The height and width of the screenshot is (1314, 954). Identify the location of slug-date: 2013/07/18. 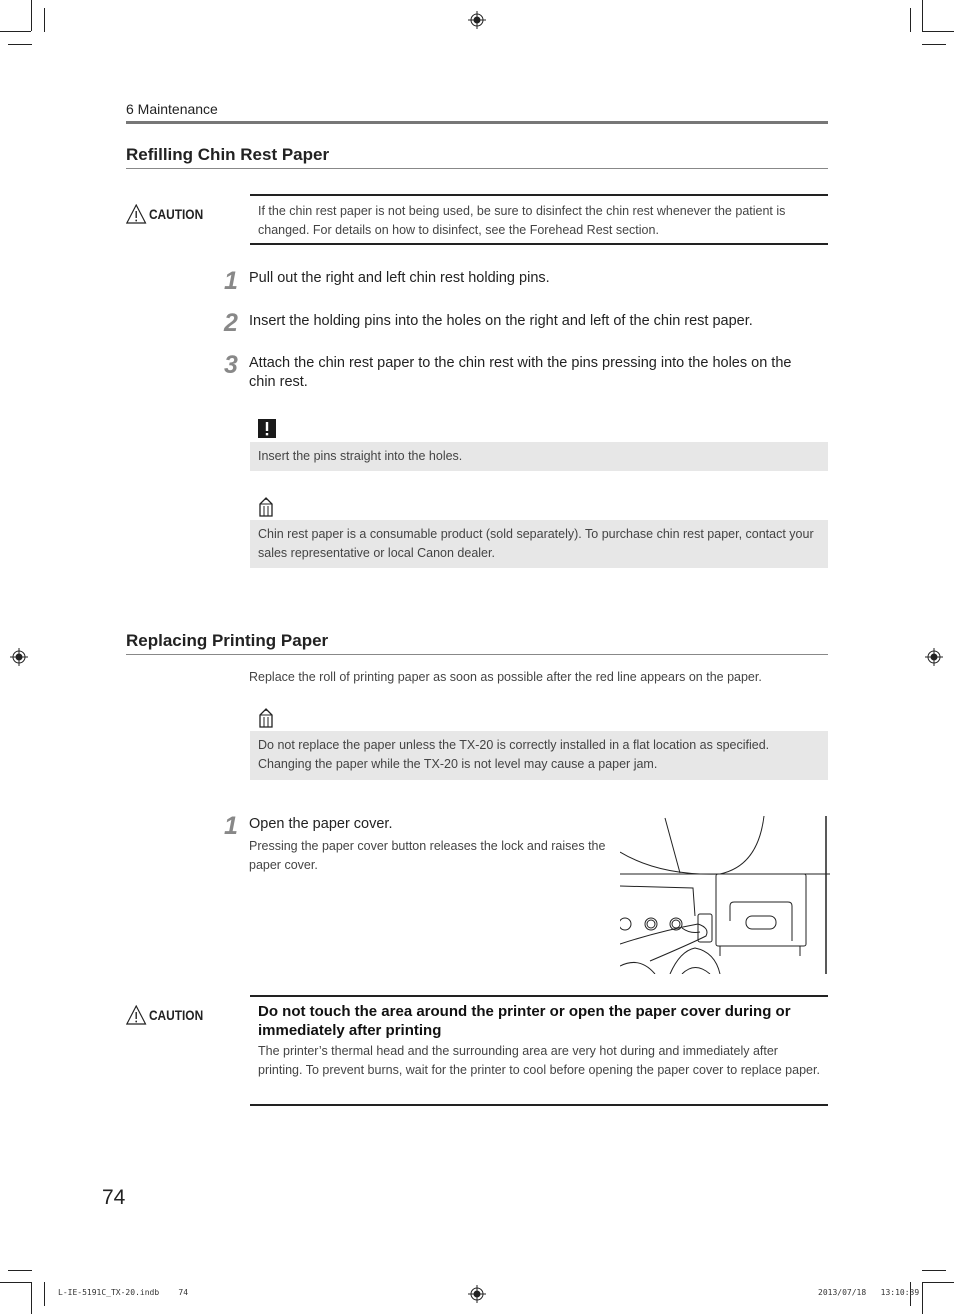
(842, 1292).